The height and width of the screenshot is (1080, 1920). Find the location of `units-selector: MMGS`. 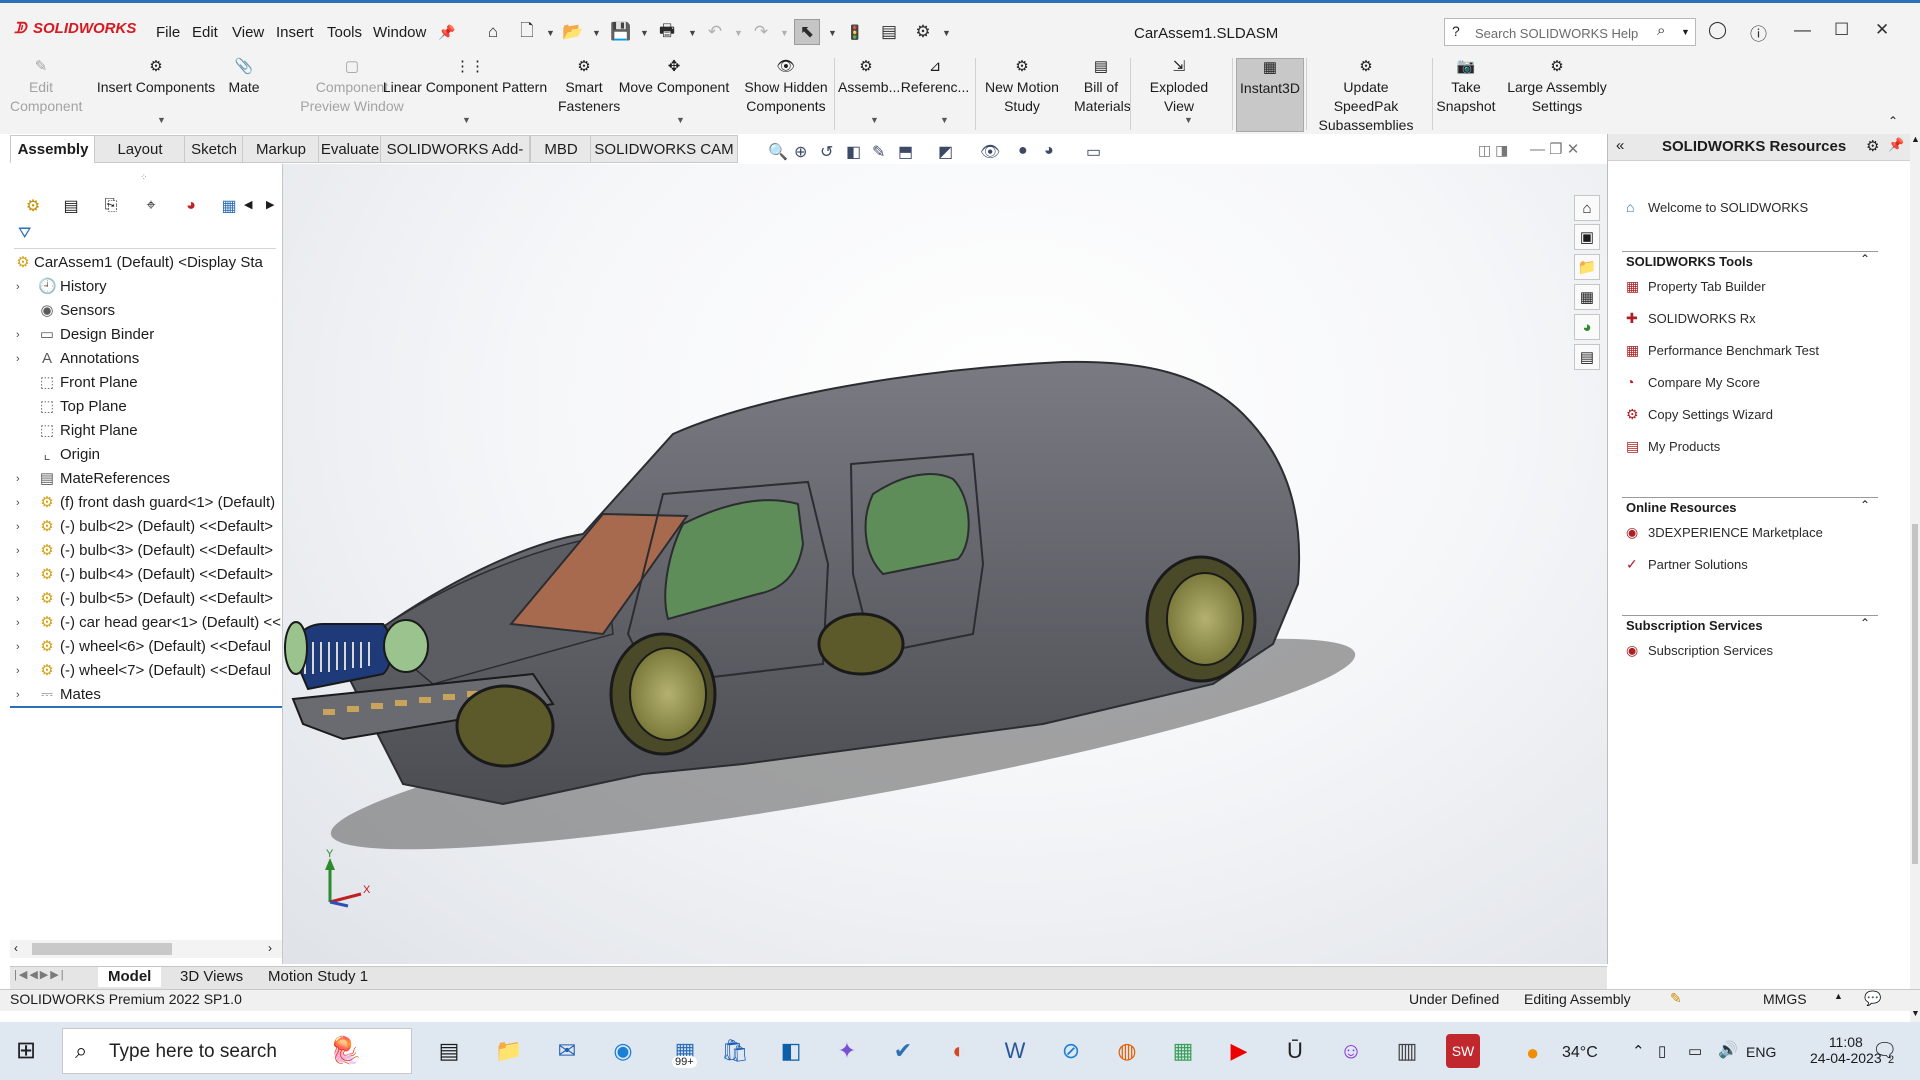

units-selector: MMGS is located at coordinates (1785, 999).